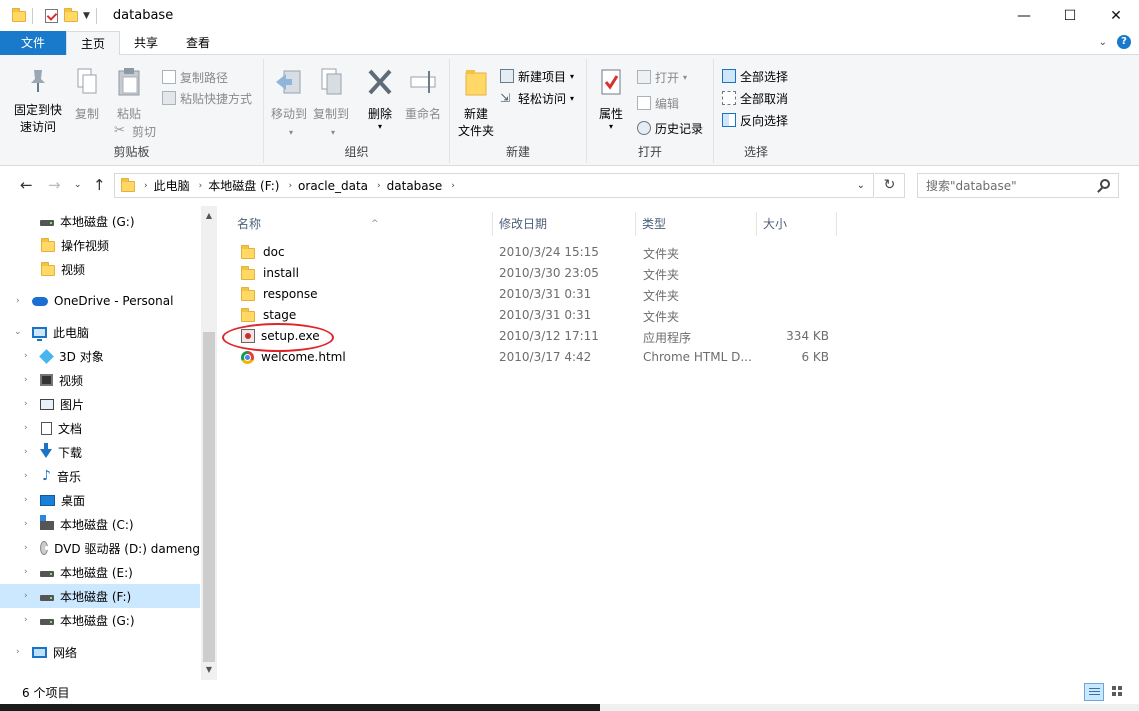  I want to click on tab-home: 主页, so click(93, 43).